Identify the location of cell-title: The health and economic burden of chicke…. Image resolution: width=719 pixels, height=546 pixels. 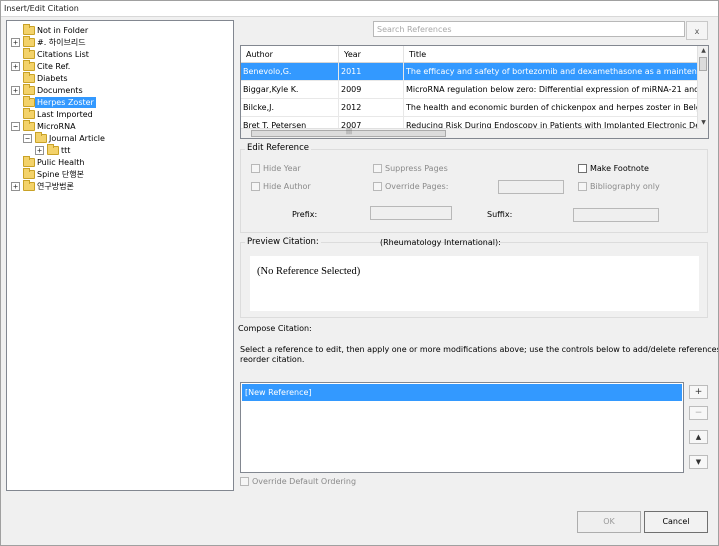
(552, 107).